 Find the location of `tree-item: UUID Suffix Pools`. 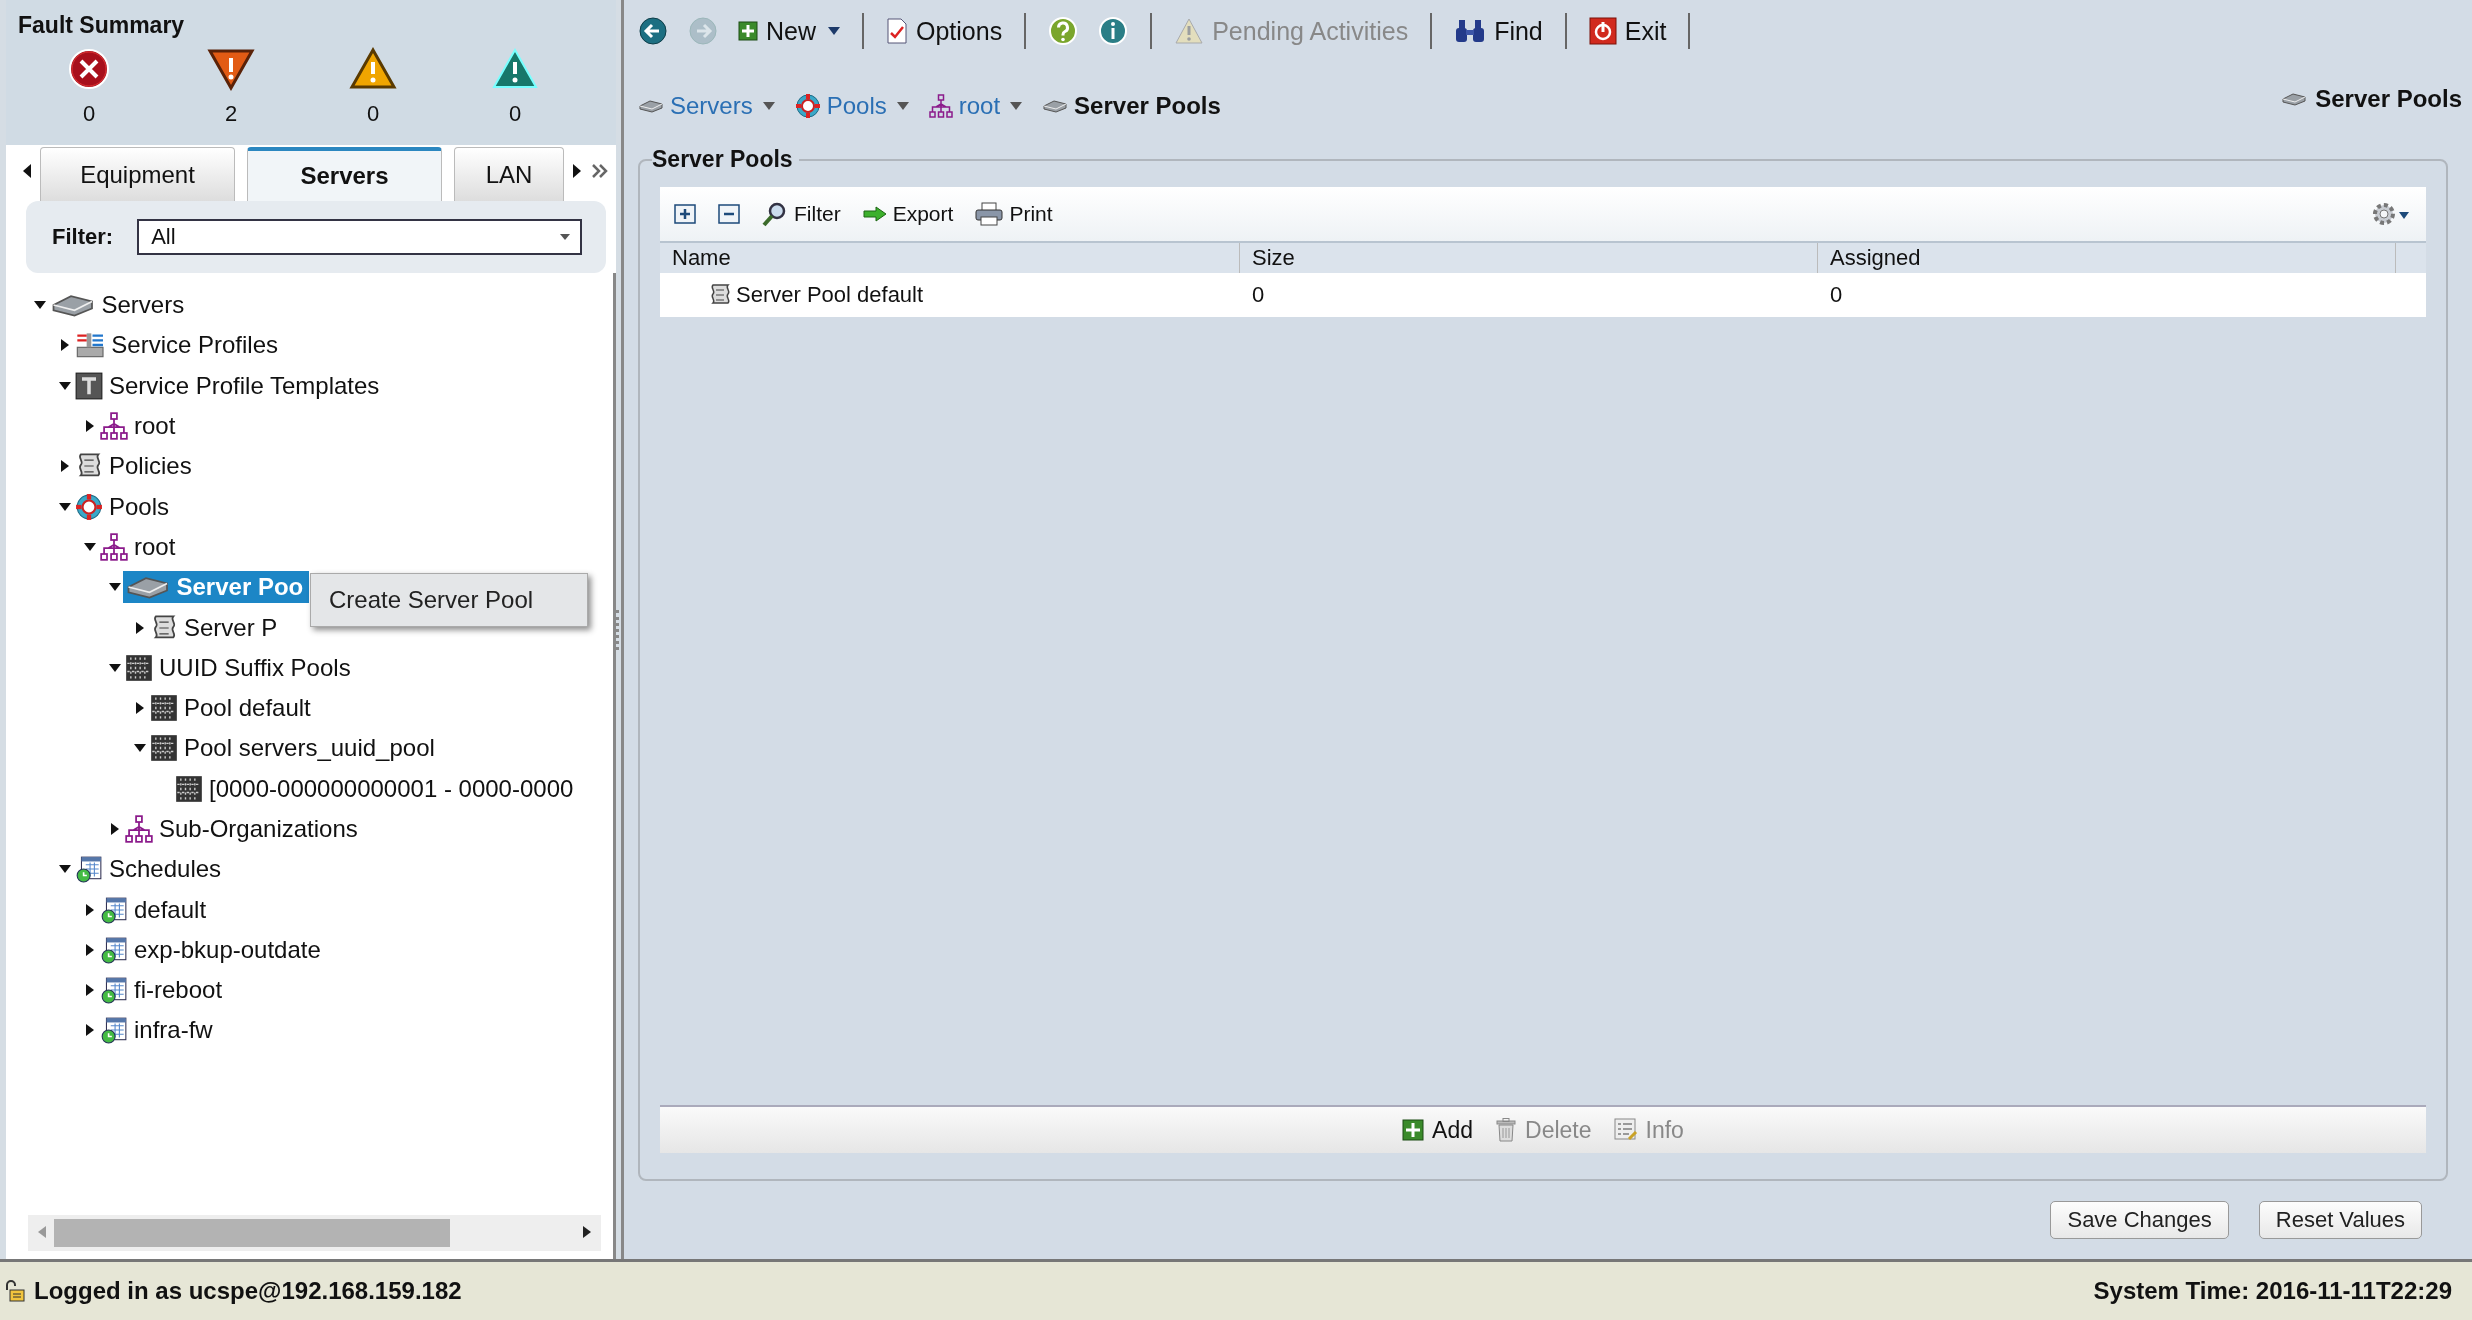

tree-item: UUID Suffix Pools is located at coordinates (240, 667).